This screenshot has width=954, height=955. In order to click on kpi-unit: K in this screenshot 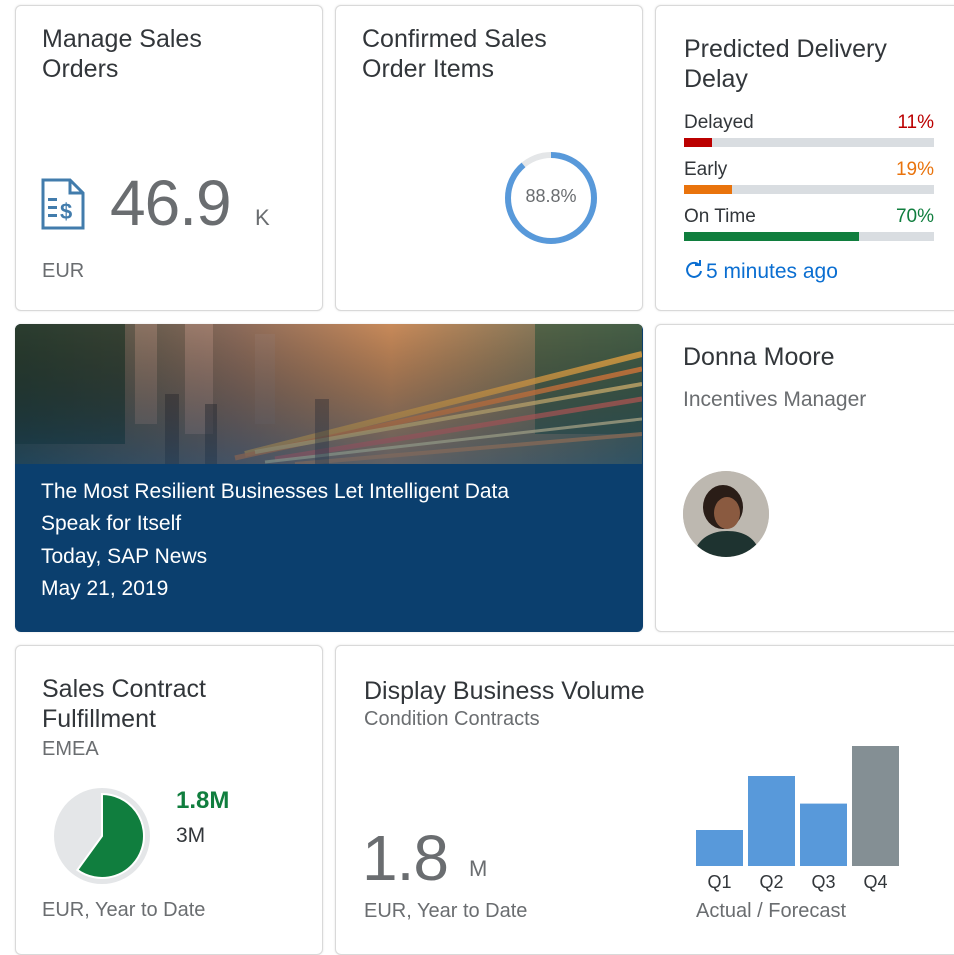, I will do `click(262, 217)`.